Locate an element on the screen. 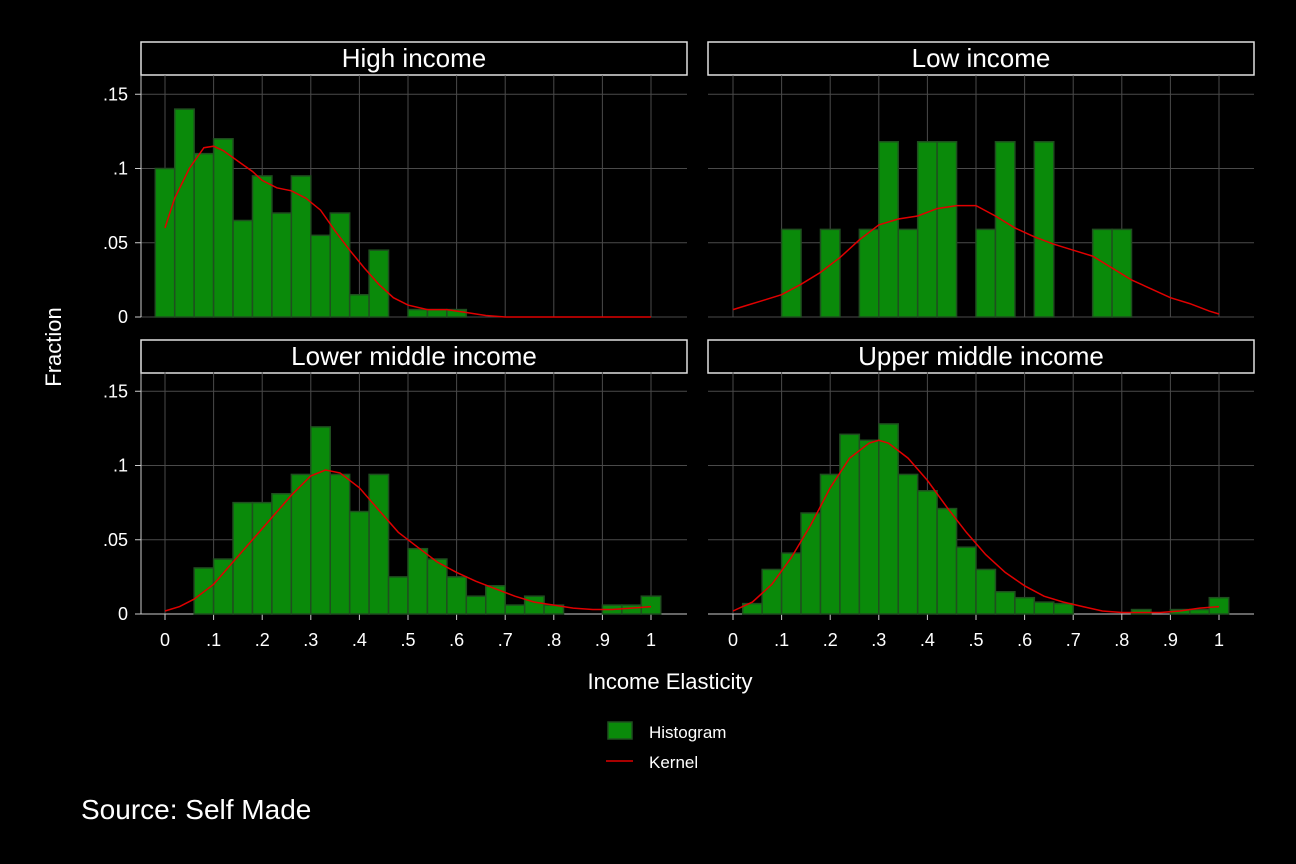 This screenshot has width=1296, height=864. legend-label-histogram: Histogram is located at coordinates (687, 732).